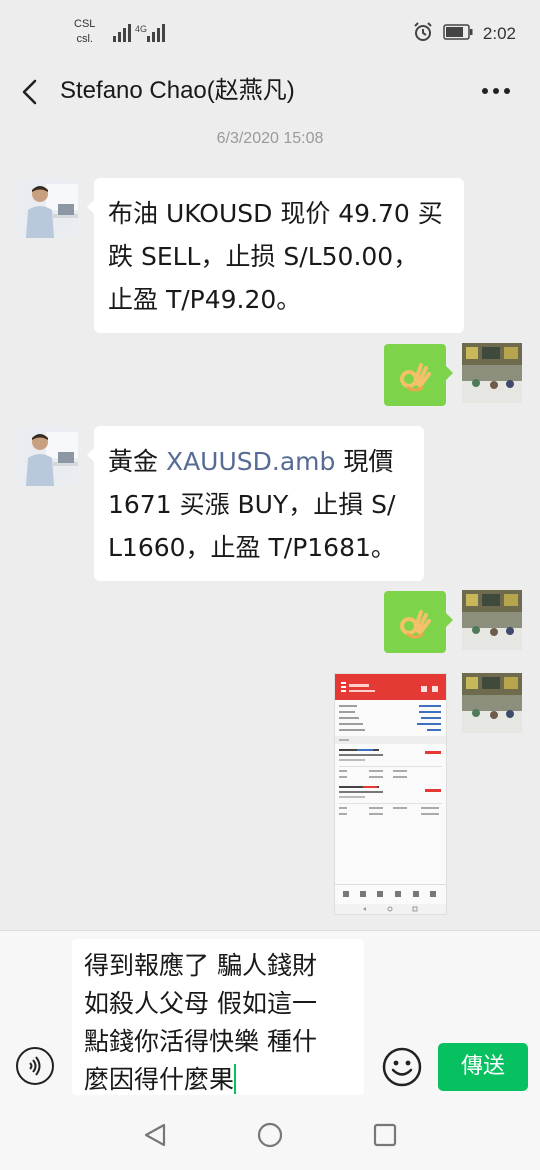 This screenshot has height=1170, width=540. I want to click on message-line: 黃金 XAUUSD.amb 現價, so click(251, 461).